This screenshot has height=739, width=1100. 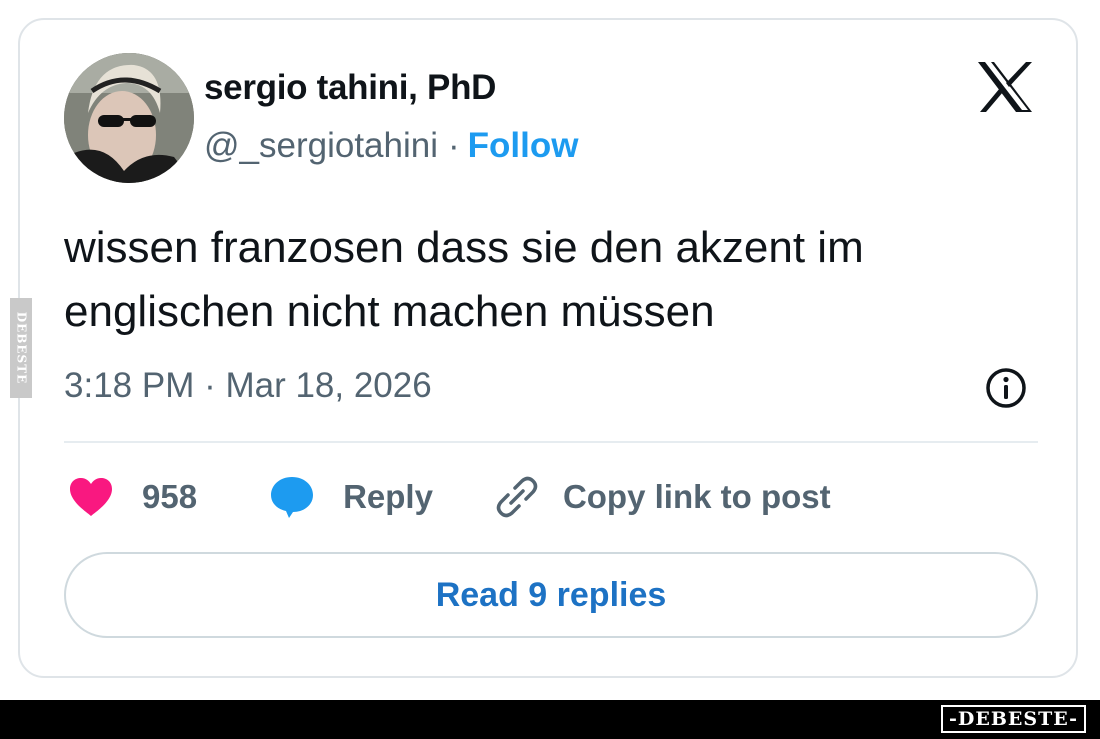 I want to click on timestamp: 3:18 PM · Mar 18, 2026, so click(x=248, y=386).